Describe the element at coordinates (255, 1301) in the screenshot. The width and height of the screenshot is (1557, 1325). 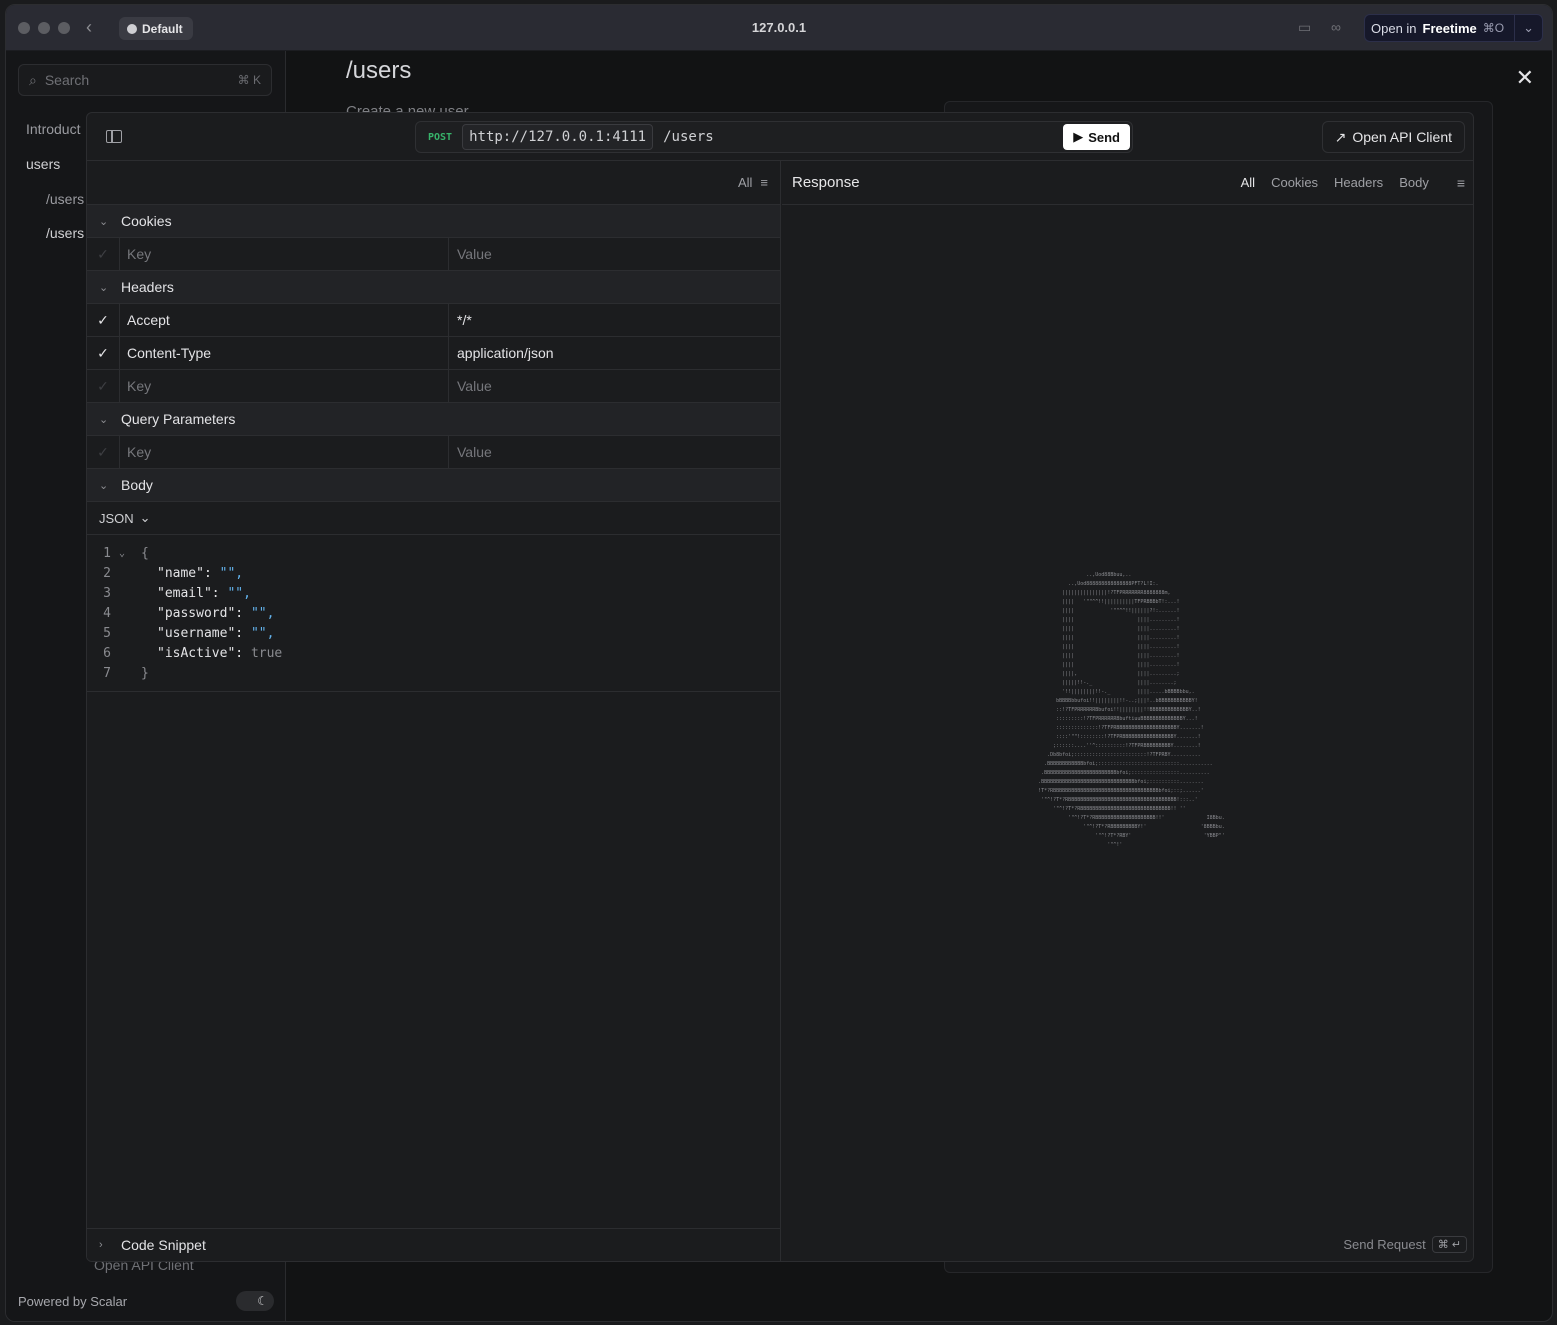
I see `dark-mode-toggle: ☾` at that location.